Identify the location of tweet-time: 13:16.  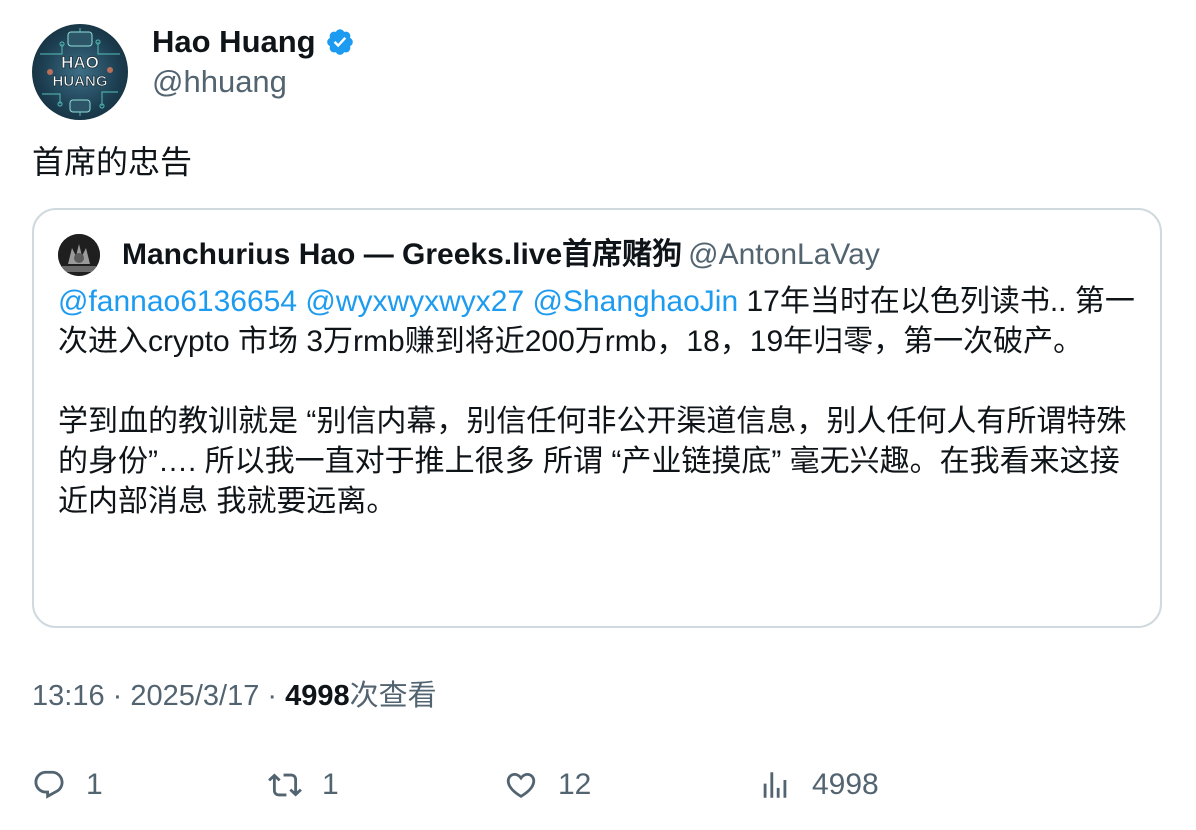
(68, 696).